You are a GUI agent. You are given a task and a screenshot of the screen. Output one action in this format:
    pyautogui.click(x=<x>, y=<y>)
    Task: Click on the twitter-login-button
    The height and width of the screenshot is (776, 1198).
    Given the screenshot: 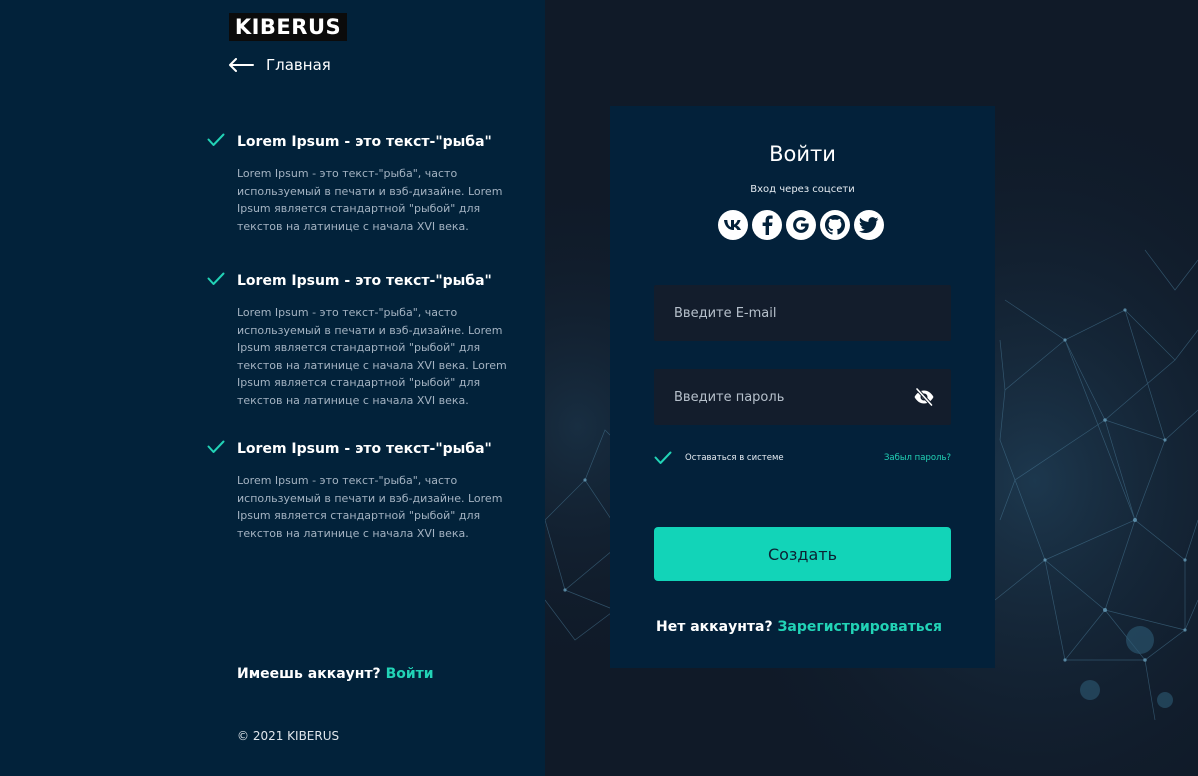 What is the action you would take?
    pyautogui.click(x=869, y=225)
    